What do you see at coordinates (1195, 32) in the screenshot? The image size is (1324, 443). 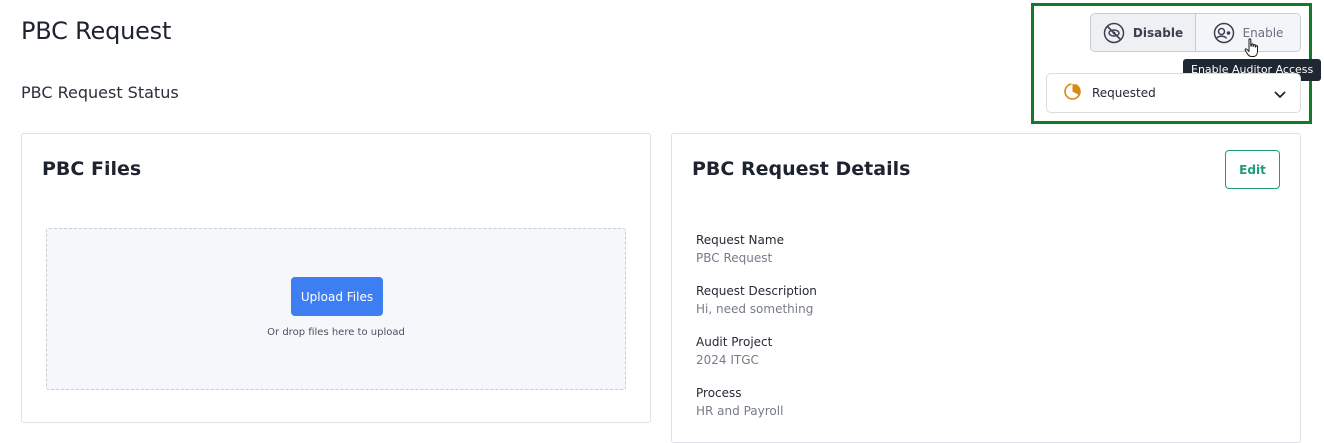 I see `auditor-access-toggle: Disable Enable` at bounding box center [1195, 32].